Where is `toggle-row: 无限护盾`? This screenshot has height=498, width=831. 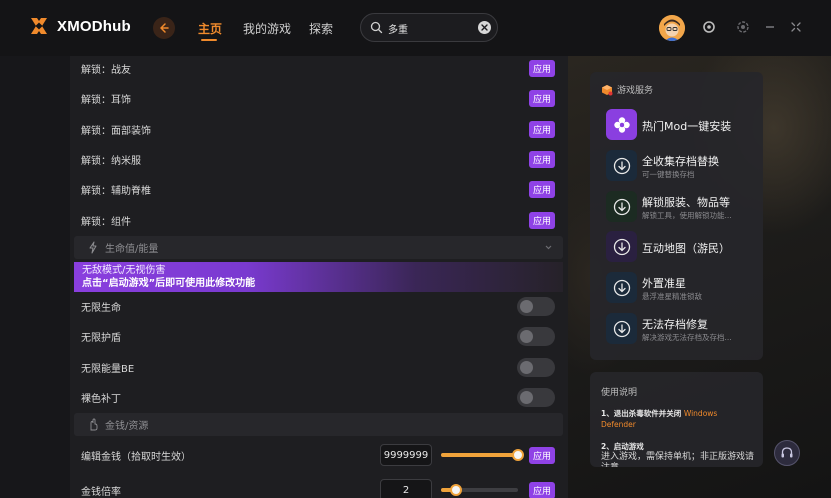
toggle-row: 无限护盾 is located at coordinates (319, 336).